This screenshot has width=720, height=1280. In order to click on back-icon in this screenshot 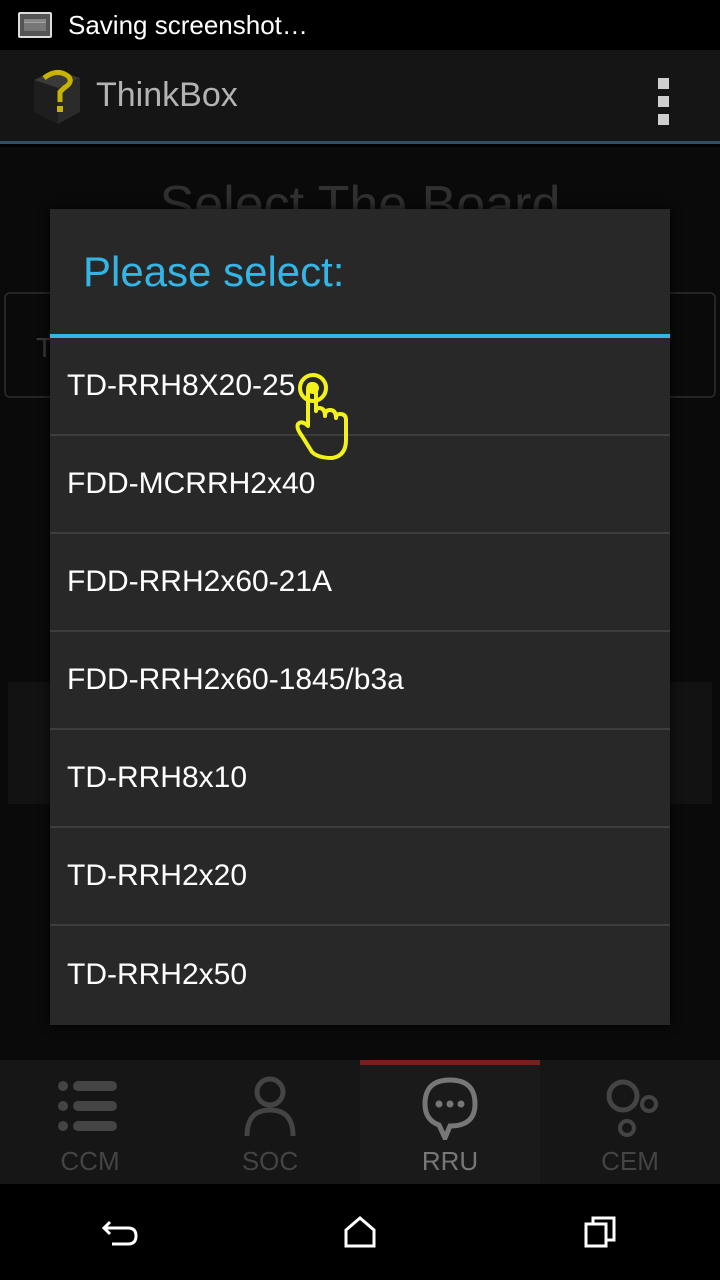, I will do `click(119, 1233)`.